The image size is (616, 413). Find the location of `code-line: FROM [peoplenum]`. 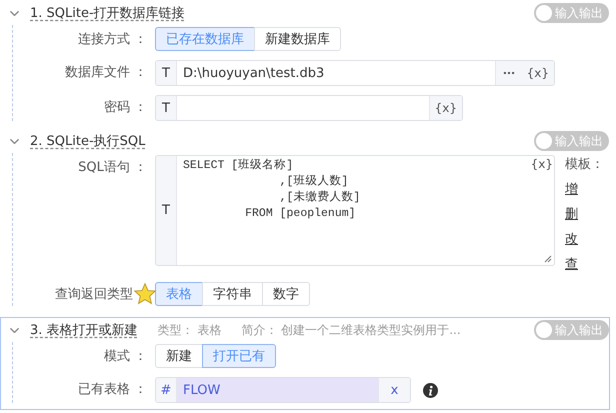

code-line: FROM [peoplenum] is located at coordinates (300, 214).